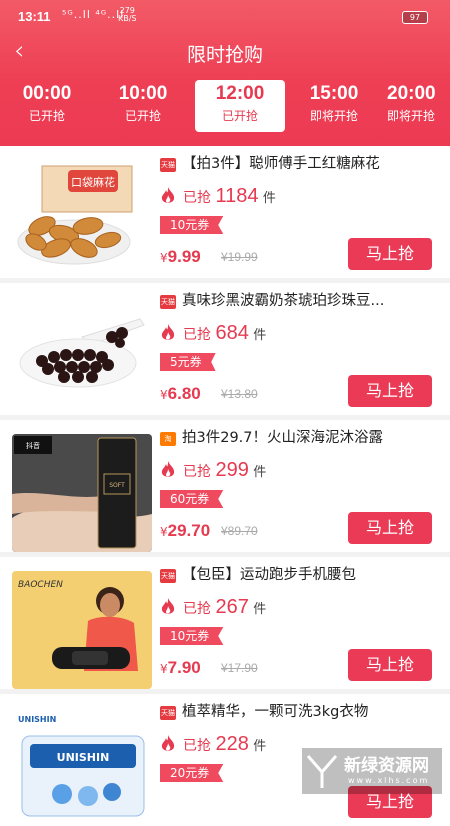 The height and width of the screenshot is (826, 450). Describe the element at coordinates (269, 575) in the screenshot. I see `product-title: 【包臣】运动跑步手机腰包` at that location.